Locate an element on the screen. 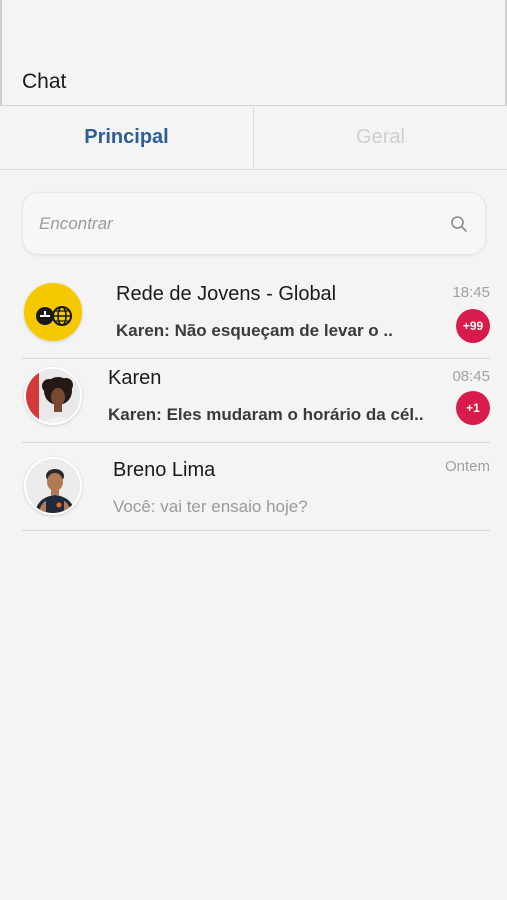 This screenshot has height=900, width=507. chat-name: Breno Lima is located at coordinates (164, 470).